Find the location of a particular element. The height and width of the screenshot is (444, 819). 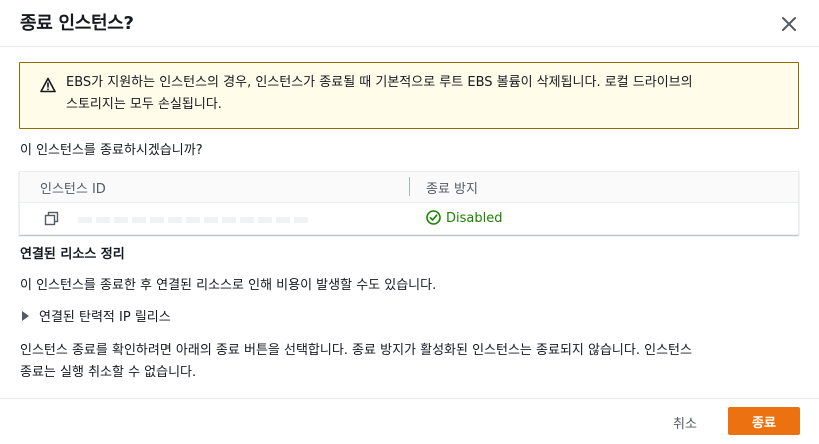

caret-right-icon is located at coordinates (25, 316).